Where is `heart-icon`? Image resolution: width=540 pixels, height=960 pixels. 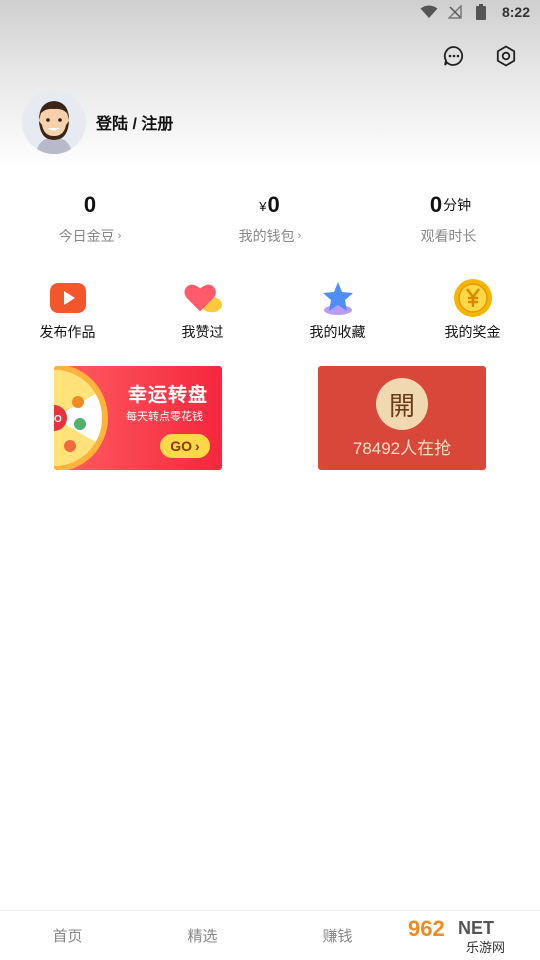 heart-icon is located at coordinates (203, 298).